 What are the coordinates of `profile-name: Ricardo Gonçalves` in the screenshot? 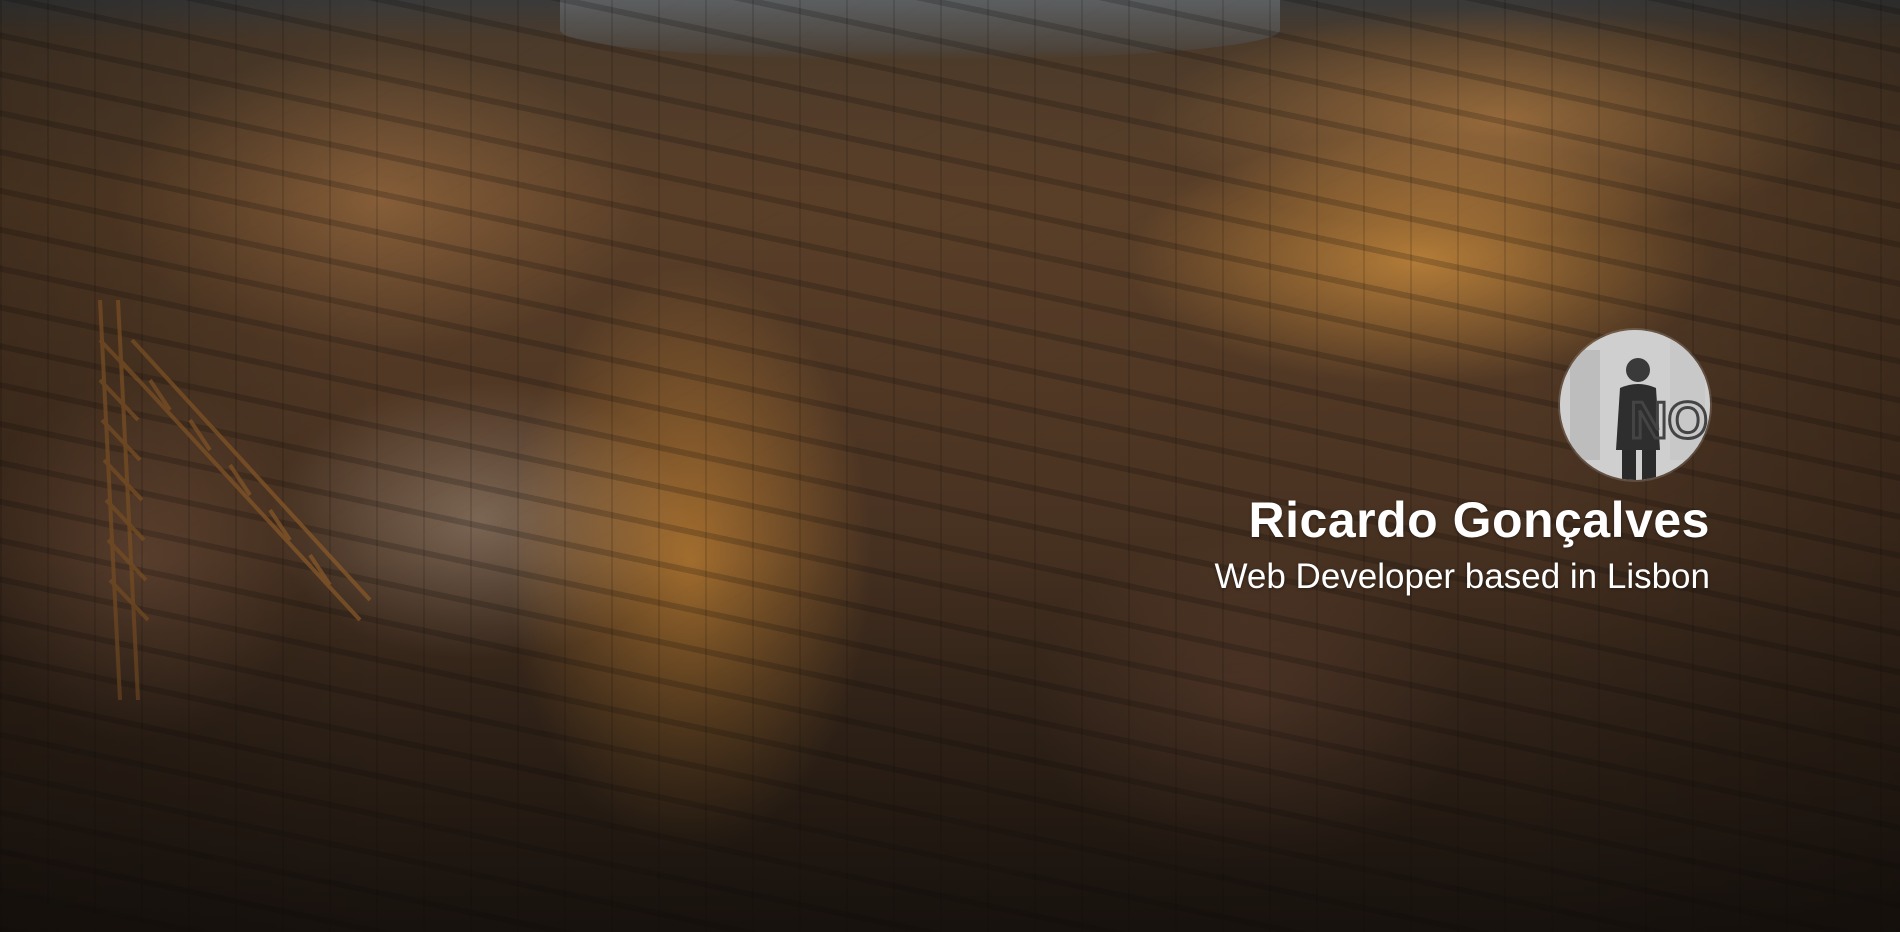 It's located at (1479, 520).